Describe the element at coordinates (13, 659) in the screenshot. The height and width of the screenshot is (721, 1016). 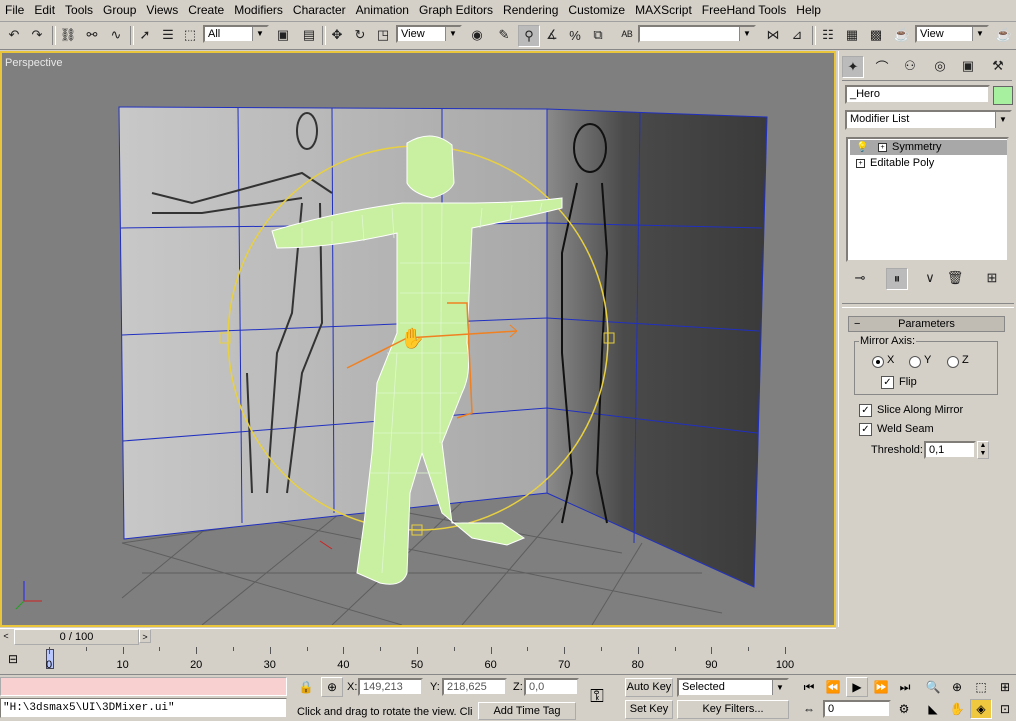
I see `mini-curve-editor-icon: ⊟` at that location.